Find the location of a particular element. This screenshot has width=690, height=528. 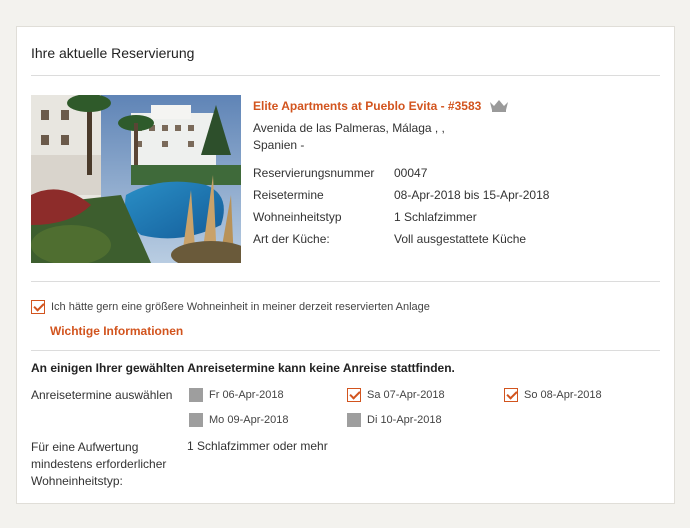

detail-label-kitchen-type: Art der Küche: is located at coordinates (291, 239).